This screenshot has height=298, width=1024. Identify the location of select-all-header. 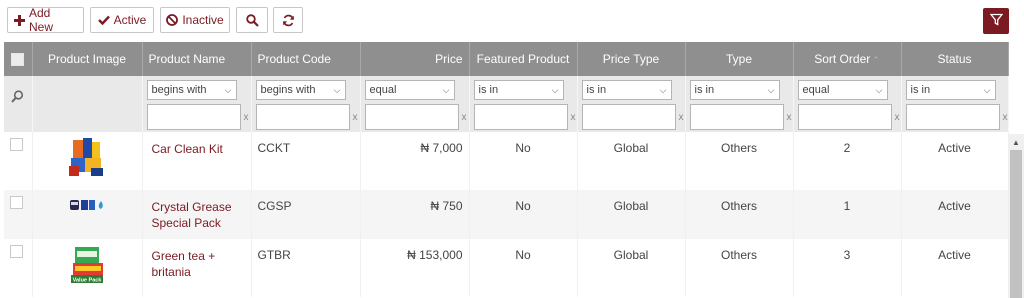
(18, 59).